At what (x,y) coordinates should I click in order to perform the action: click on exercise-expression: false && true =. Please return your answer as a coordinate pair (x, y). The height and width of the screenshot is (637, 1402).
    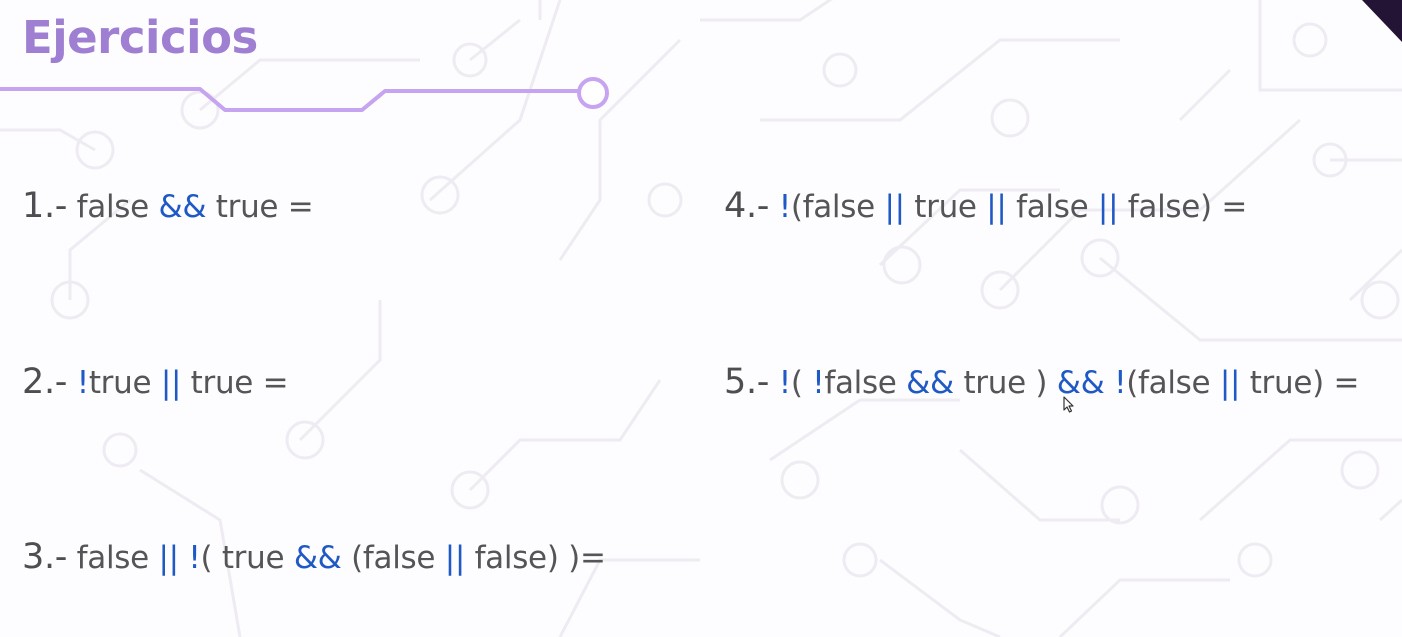
    Looking at the image, I should click on (190, 207).